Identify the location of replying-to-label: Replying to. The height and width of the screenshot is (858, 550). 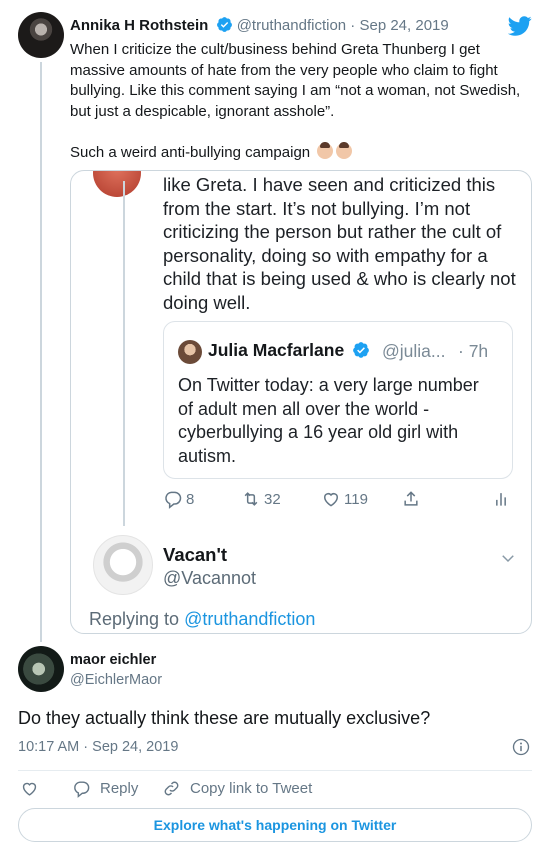
(134, 619).